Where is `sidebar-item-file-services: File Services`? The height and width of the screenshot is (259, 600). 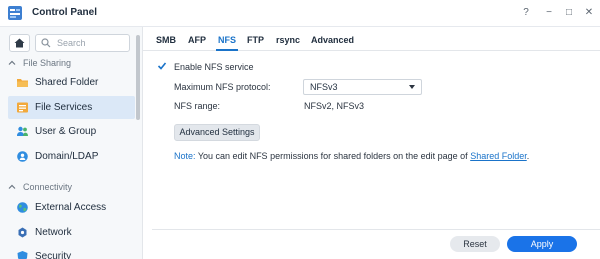
sidebar-item-file-services: File Services is located at coordinates (71, 107).